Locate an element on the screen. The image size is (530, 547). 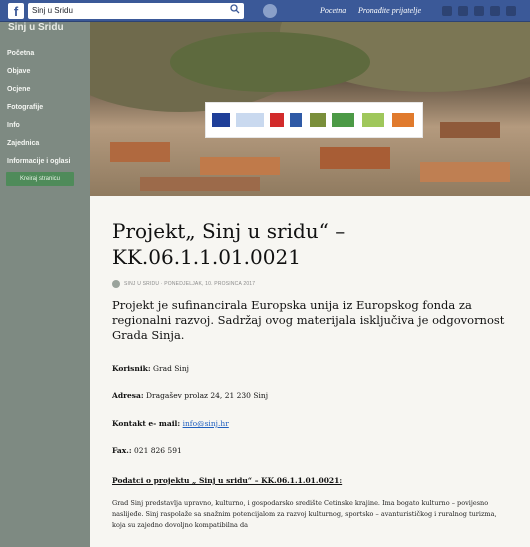
eu-funding-logos is located at coordinates (314, 120).